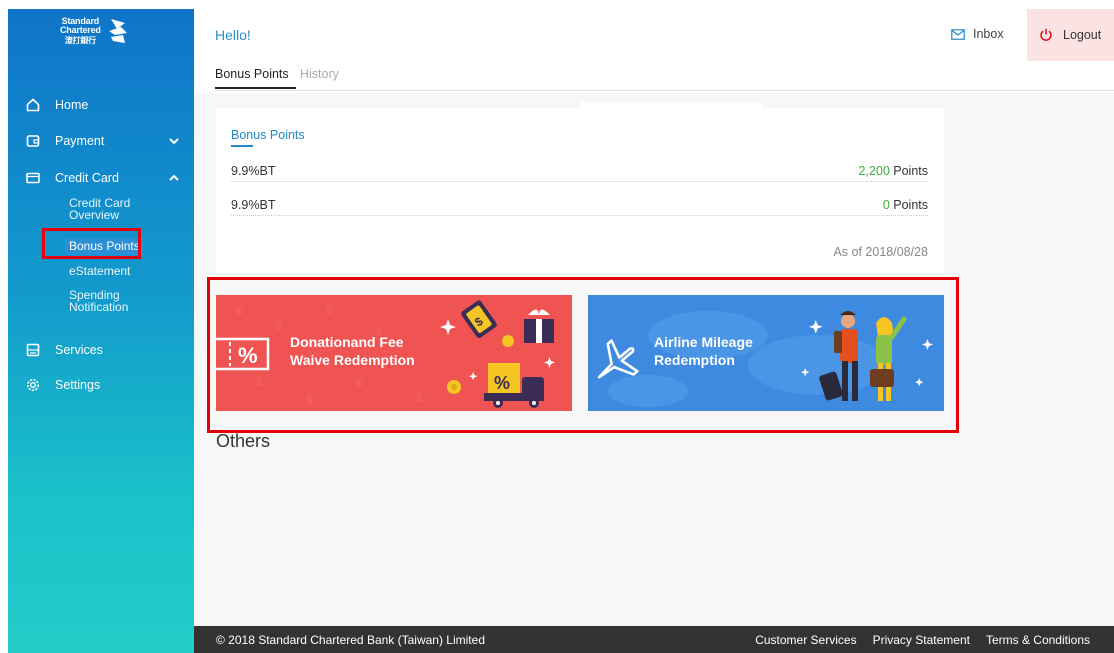 Image resolution: width=1114 pixels, height=653 pixels. I want to click on card-icon, so click(33, 178).